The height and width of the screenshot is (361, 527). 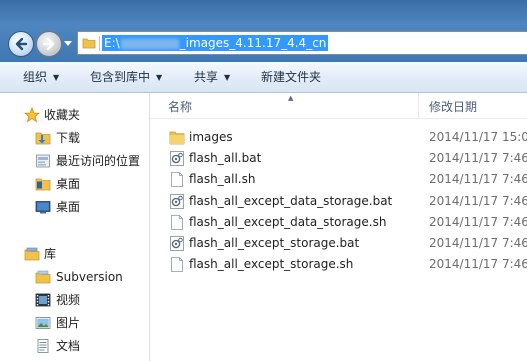 I want to click on sidebar-item-label: 库, so click(x=50, y=254).